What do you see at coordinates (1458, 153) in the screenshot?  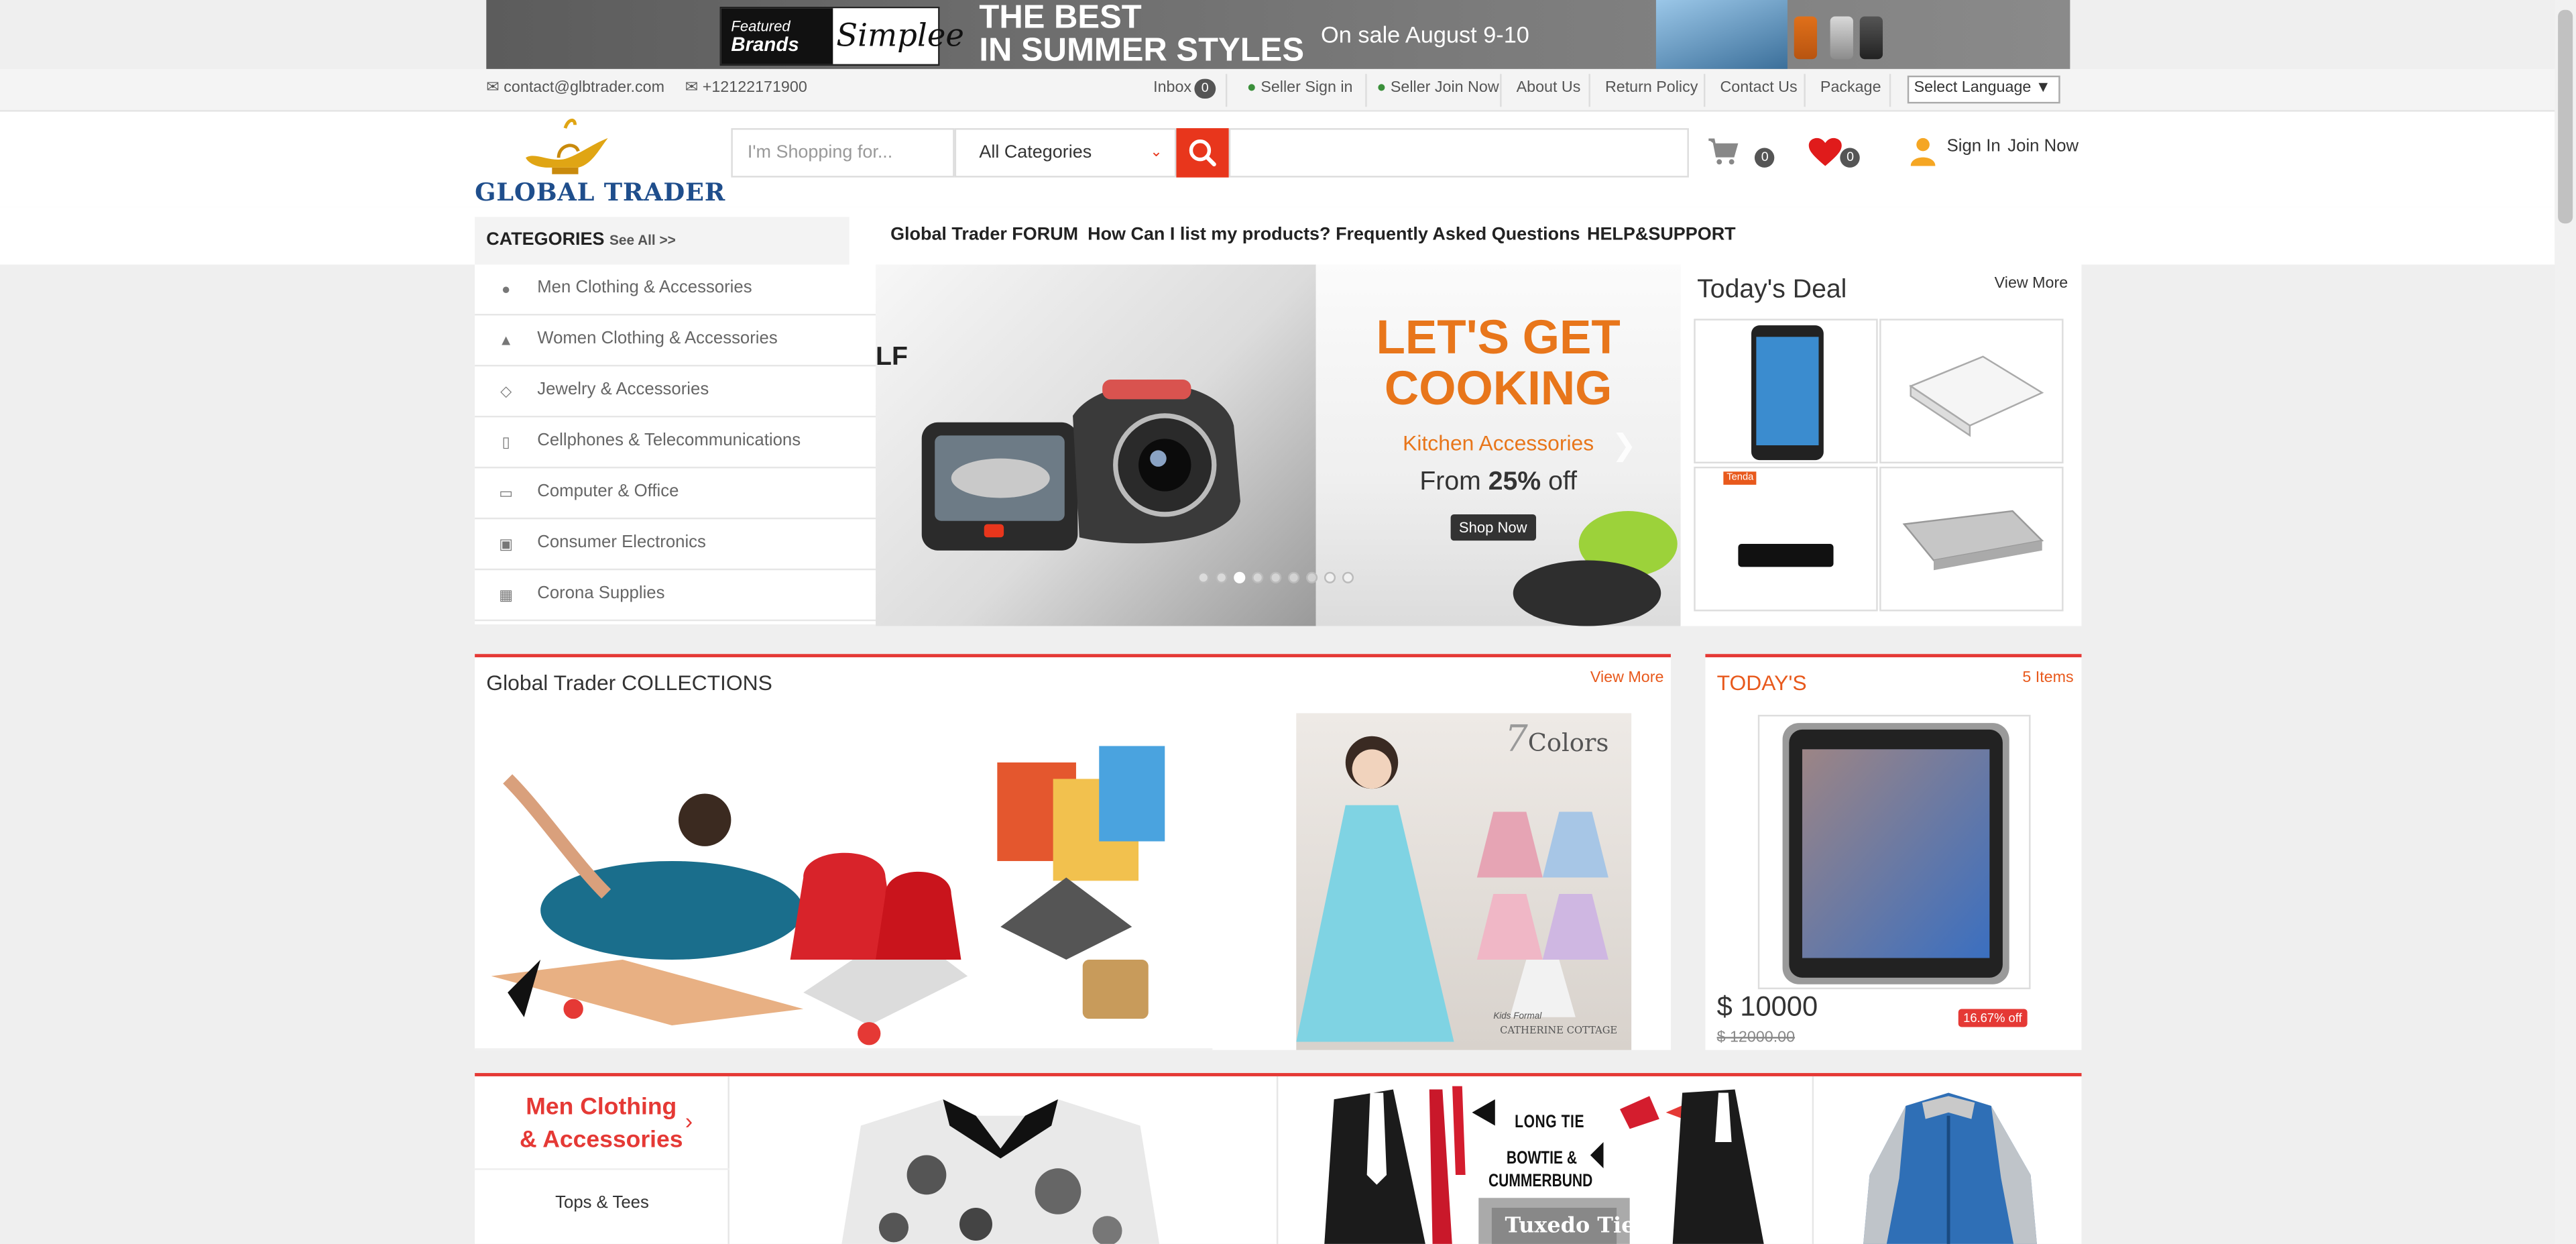 I see `search-bar-extension` at bounding box center [1458, 153].